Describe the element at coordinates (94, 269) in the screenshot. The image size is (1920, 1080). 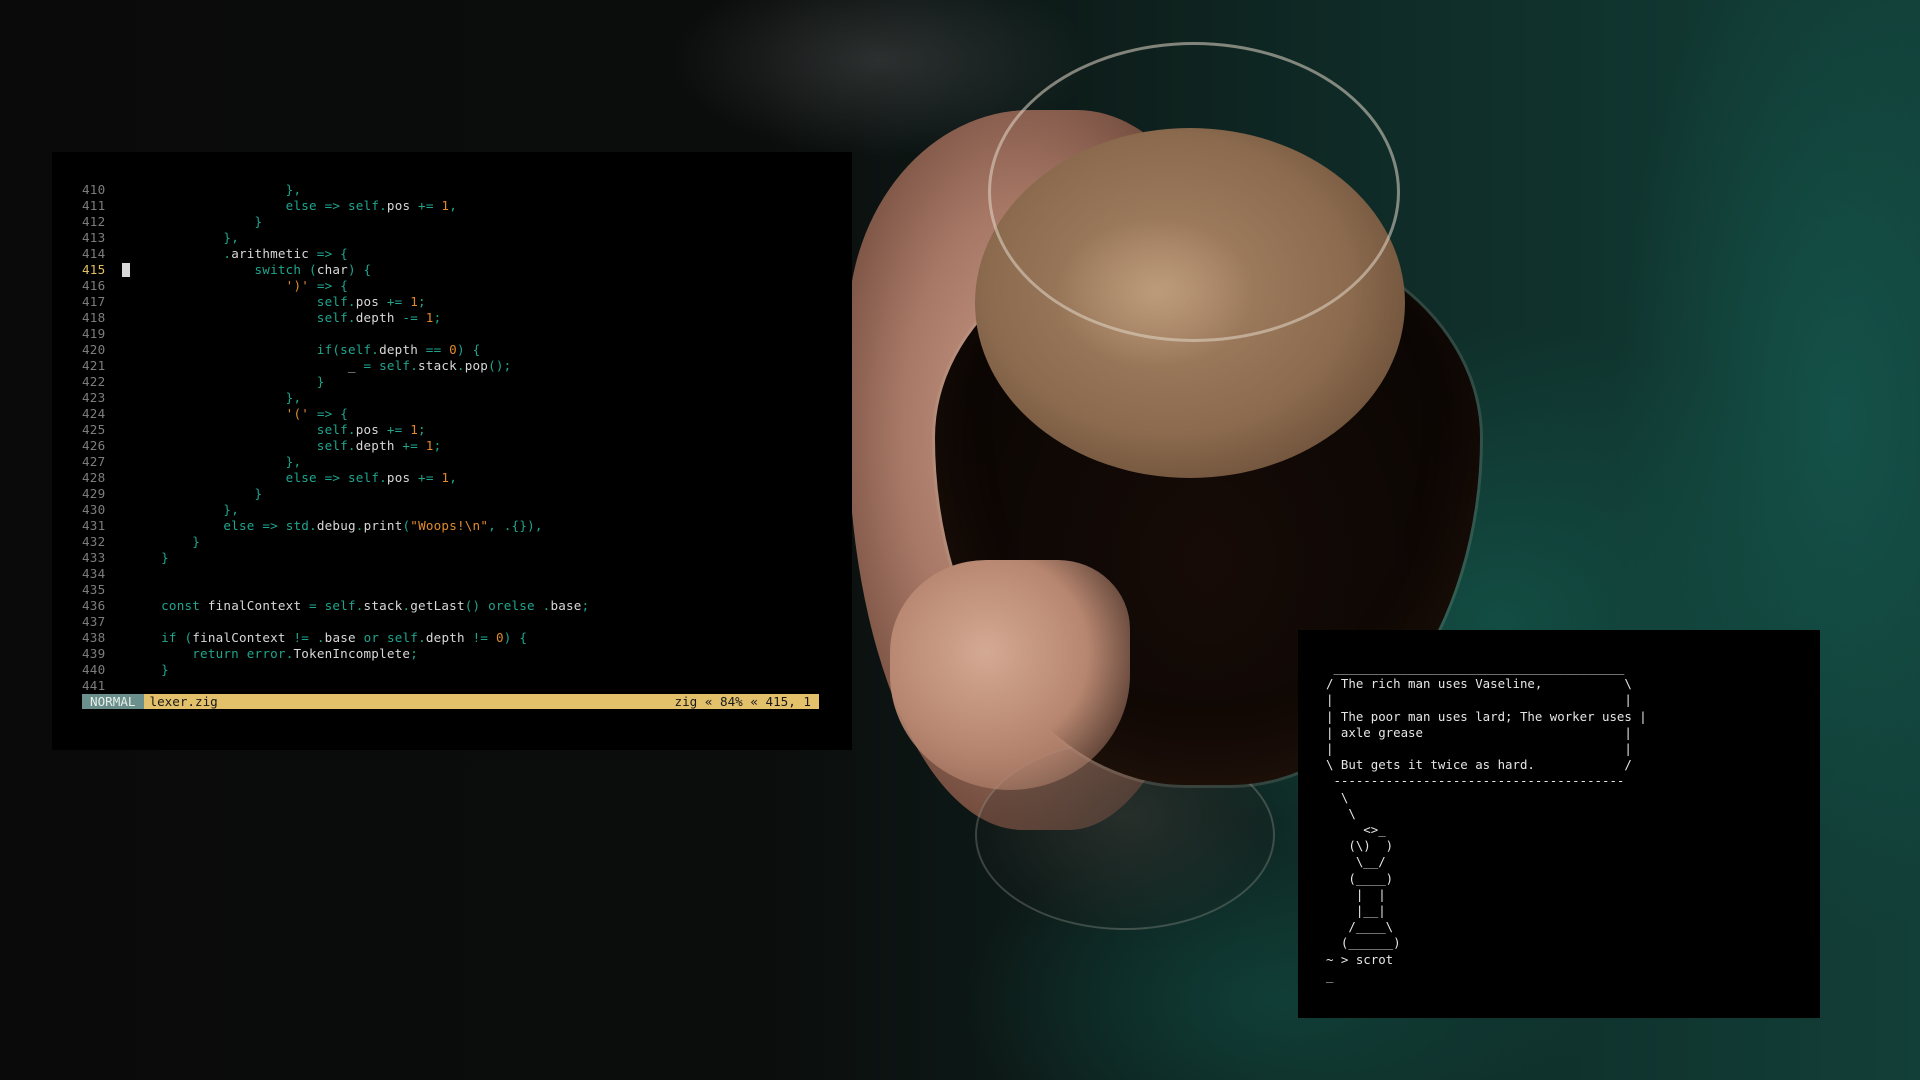
I see `line-number: 415` at that location.